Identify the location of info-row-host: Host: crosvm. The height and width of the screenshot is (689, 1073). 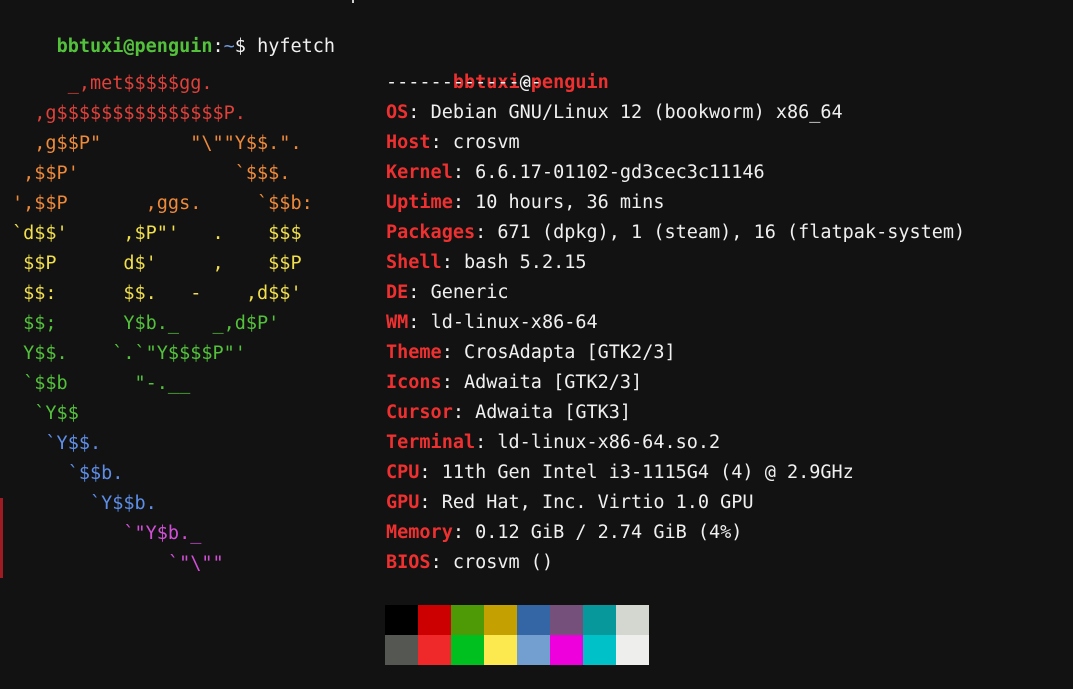
(675, 143).